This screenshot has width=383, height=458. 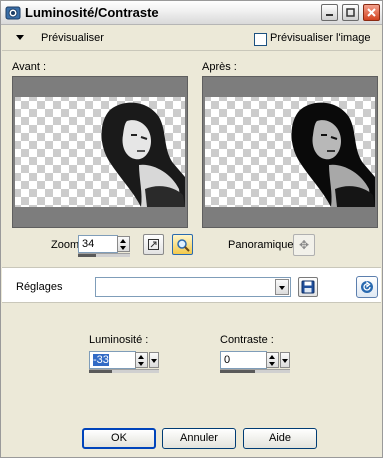 I want to click on brightness-spinner, so click(x=141, y=360).